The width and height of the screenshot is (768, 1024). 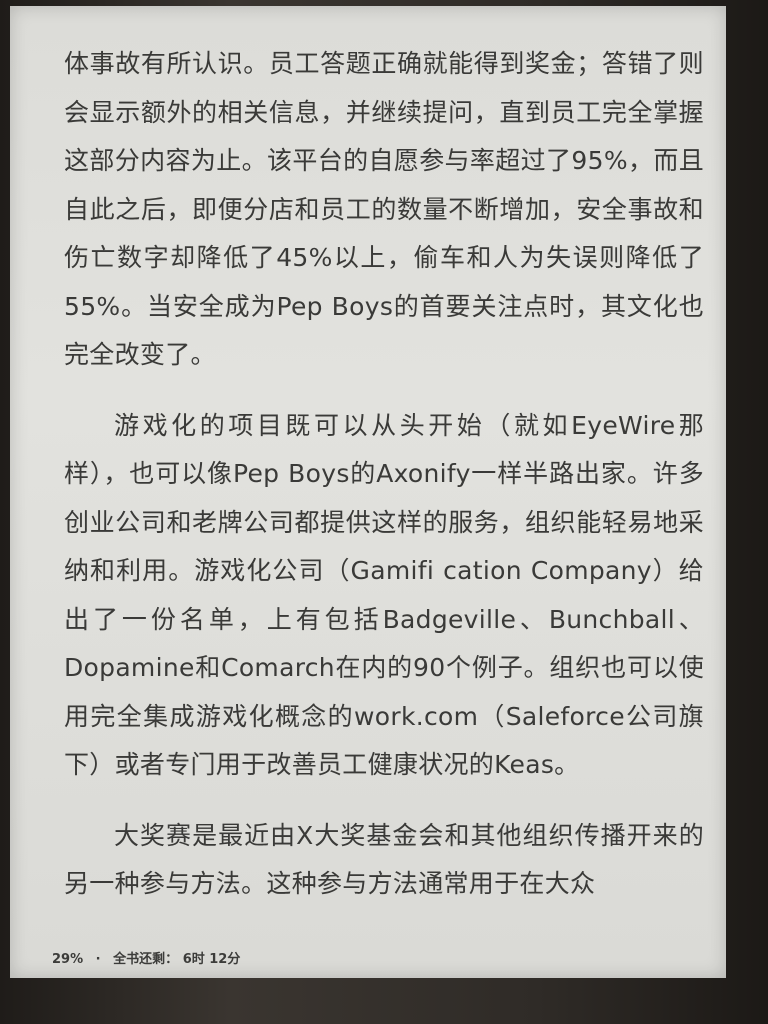 I want to click on remaining-label: 全书还剩：, so click(x=146, y=959).